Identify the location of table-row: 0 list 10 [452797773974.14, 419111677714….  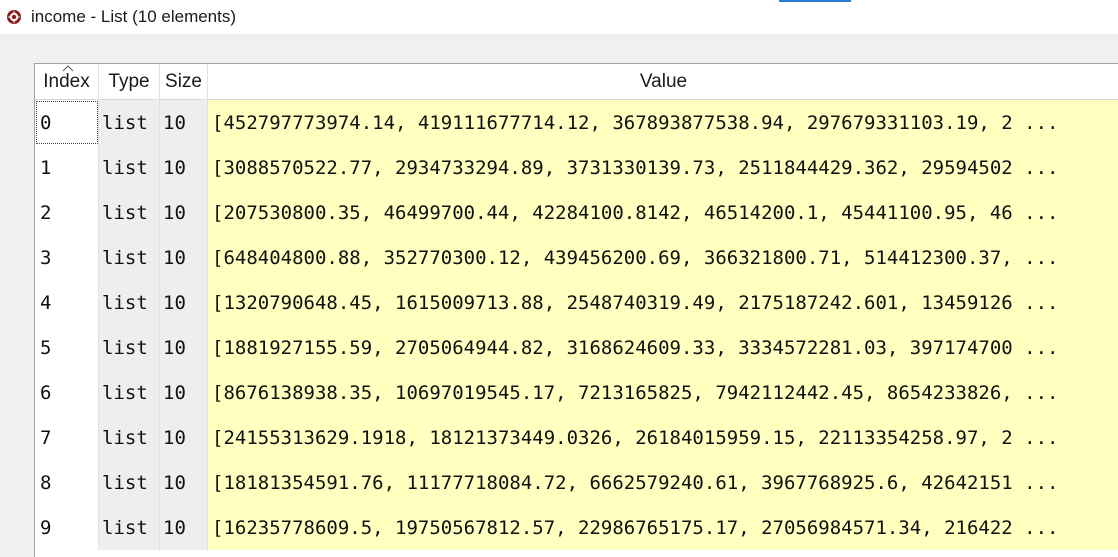
(576, 122).